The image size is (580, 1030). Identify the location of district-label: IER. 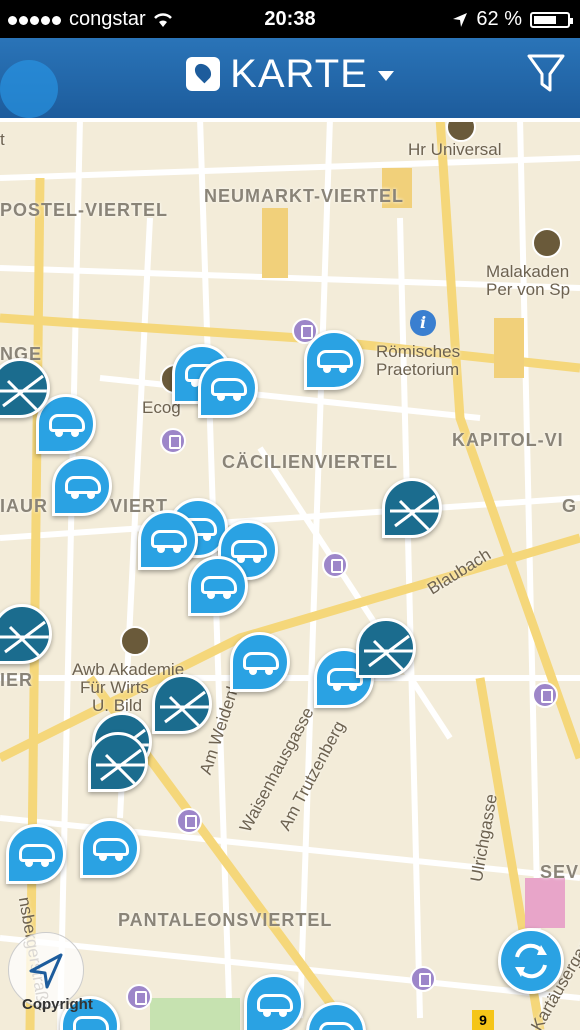
(17, 680).